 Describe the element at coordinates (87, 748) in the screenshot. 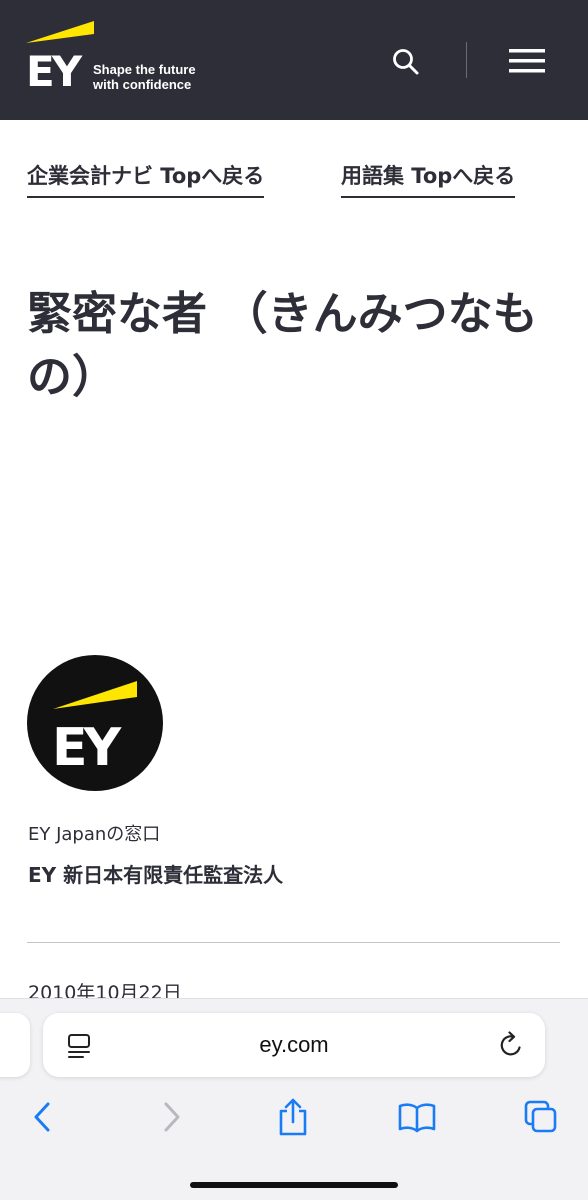

I see `circle-logo-letters: EY` at that location.